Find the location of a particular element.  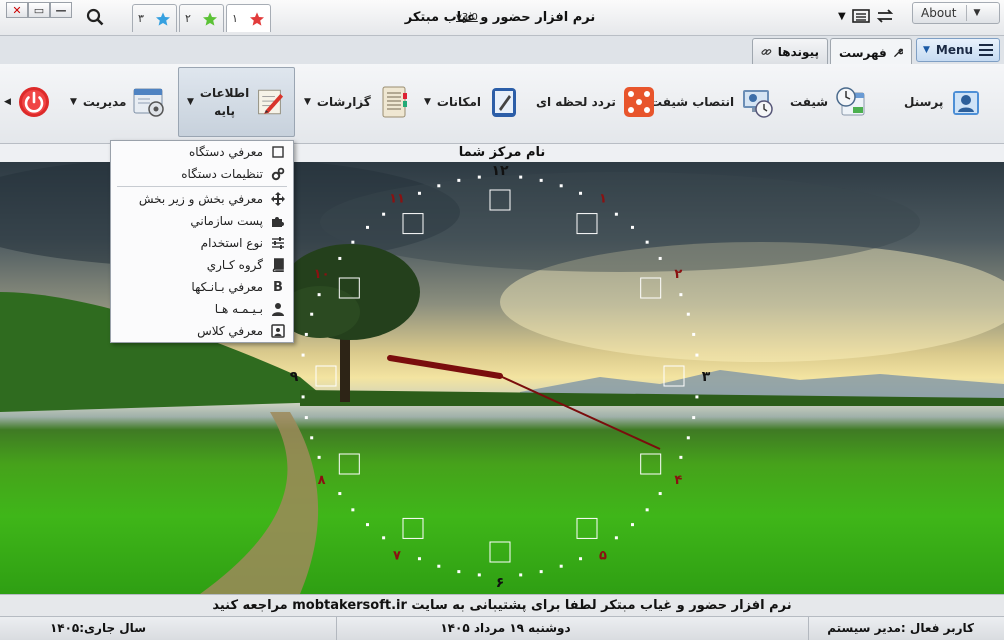

shift-button: شیفت is located at coordinates (829, 102).